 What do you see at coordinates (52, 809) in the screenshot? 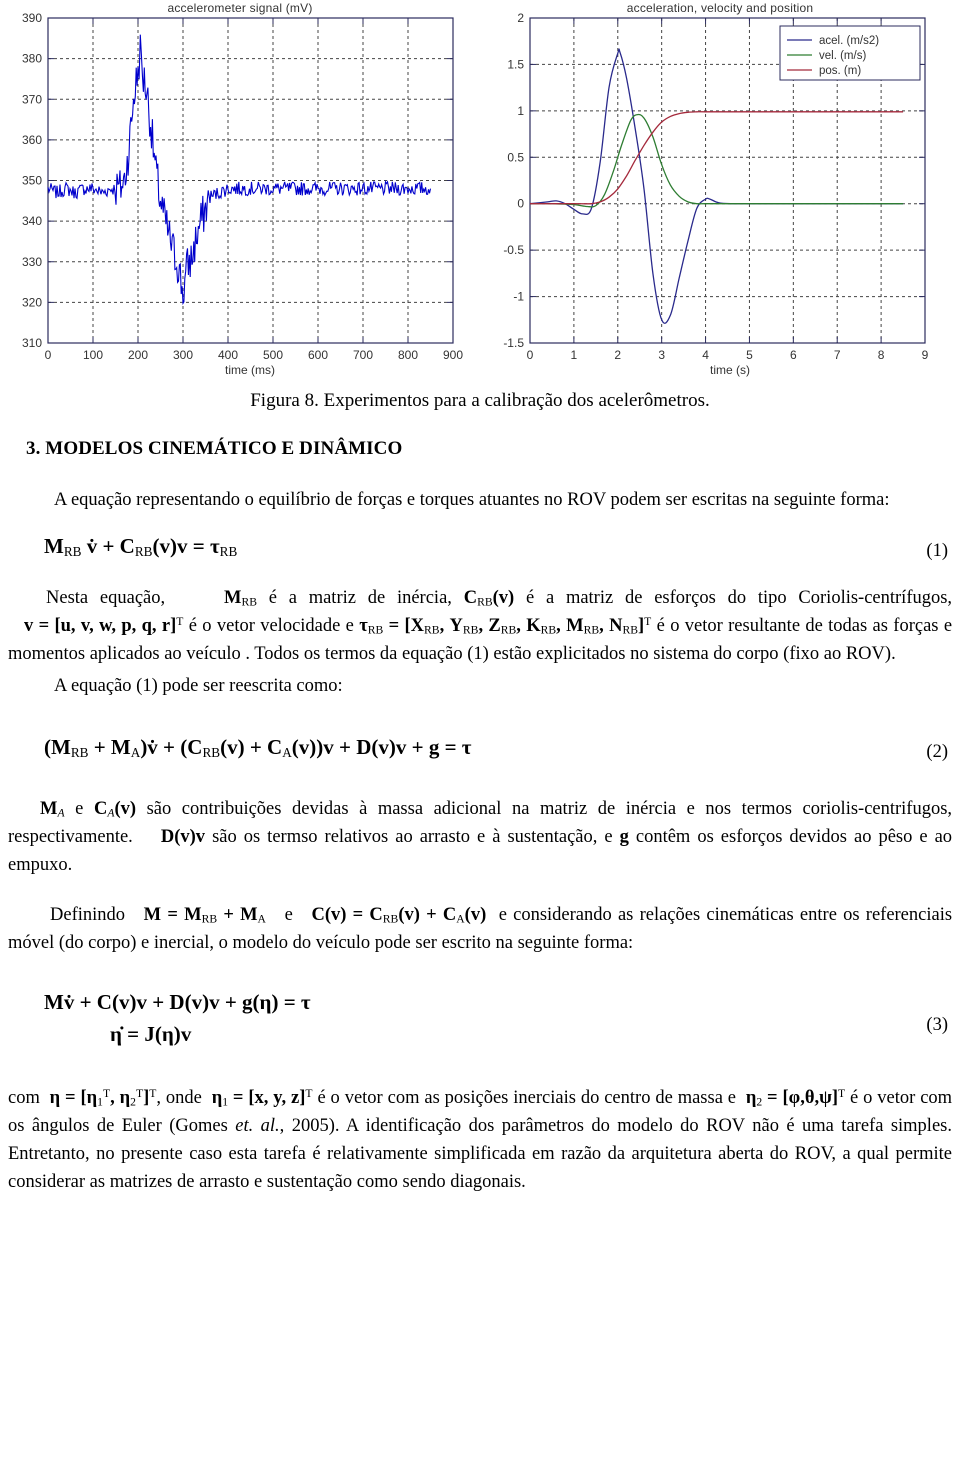
I see `symbol-M-A: MA` at bounding box center [52, 809].